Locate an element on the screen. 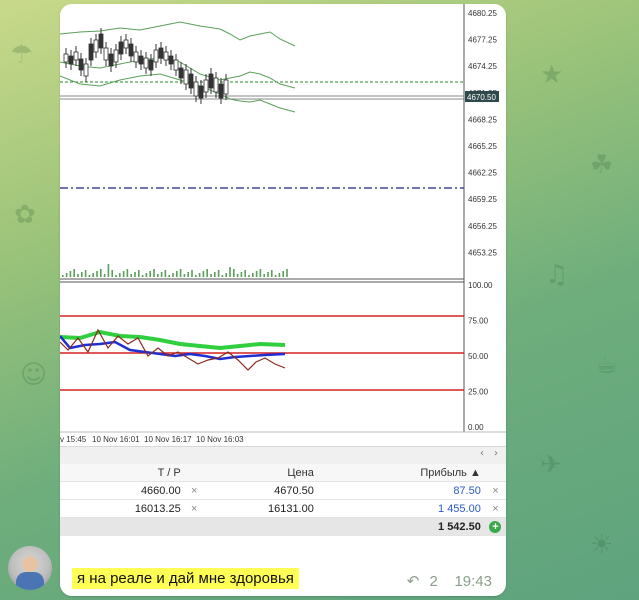 The width and height of the screenshot is (639, 600). candles is located at coordinates (146, 66).